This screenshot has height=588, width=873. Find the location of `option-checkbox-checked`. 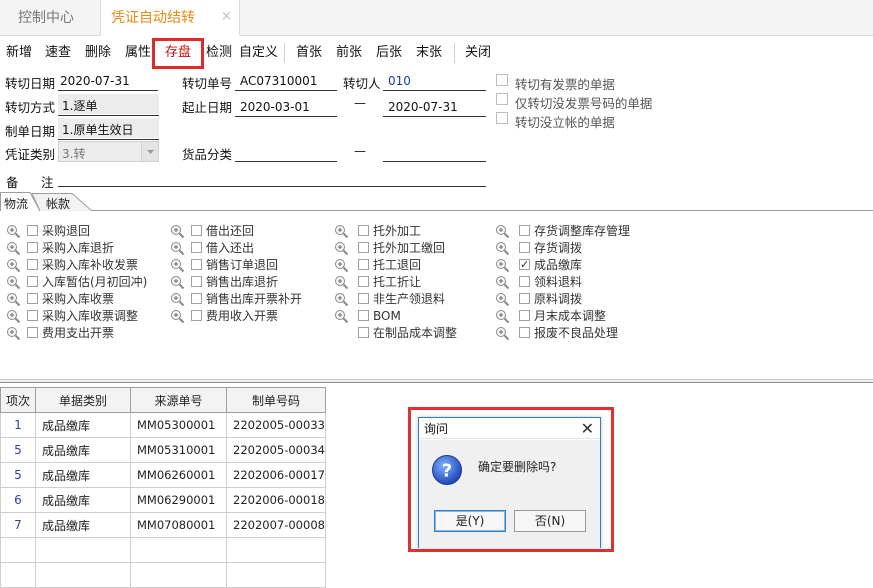

option-checkbox-checked is located at coordinates (524, 264).